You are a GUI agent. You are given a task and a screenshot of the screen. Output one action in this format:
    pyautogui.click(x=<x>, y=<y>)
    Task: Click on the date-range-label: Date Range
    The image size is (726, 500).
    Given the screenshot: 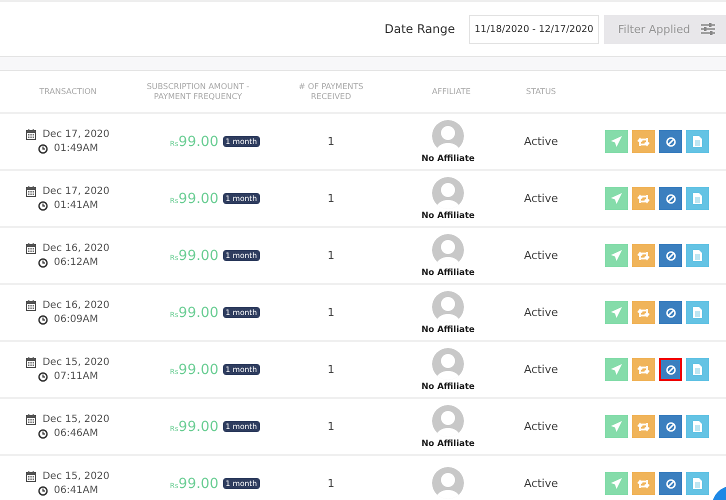 What is the action you would take?
    pyautogui.click(x=419, y=29)
    